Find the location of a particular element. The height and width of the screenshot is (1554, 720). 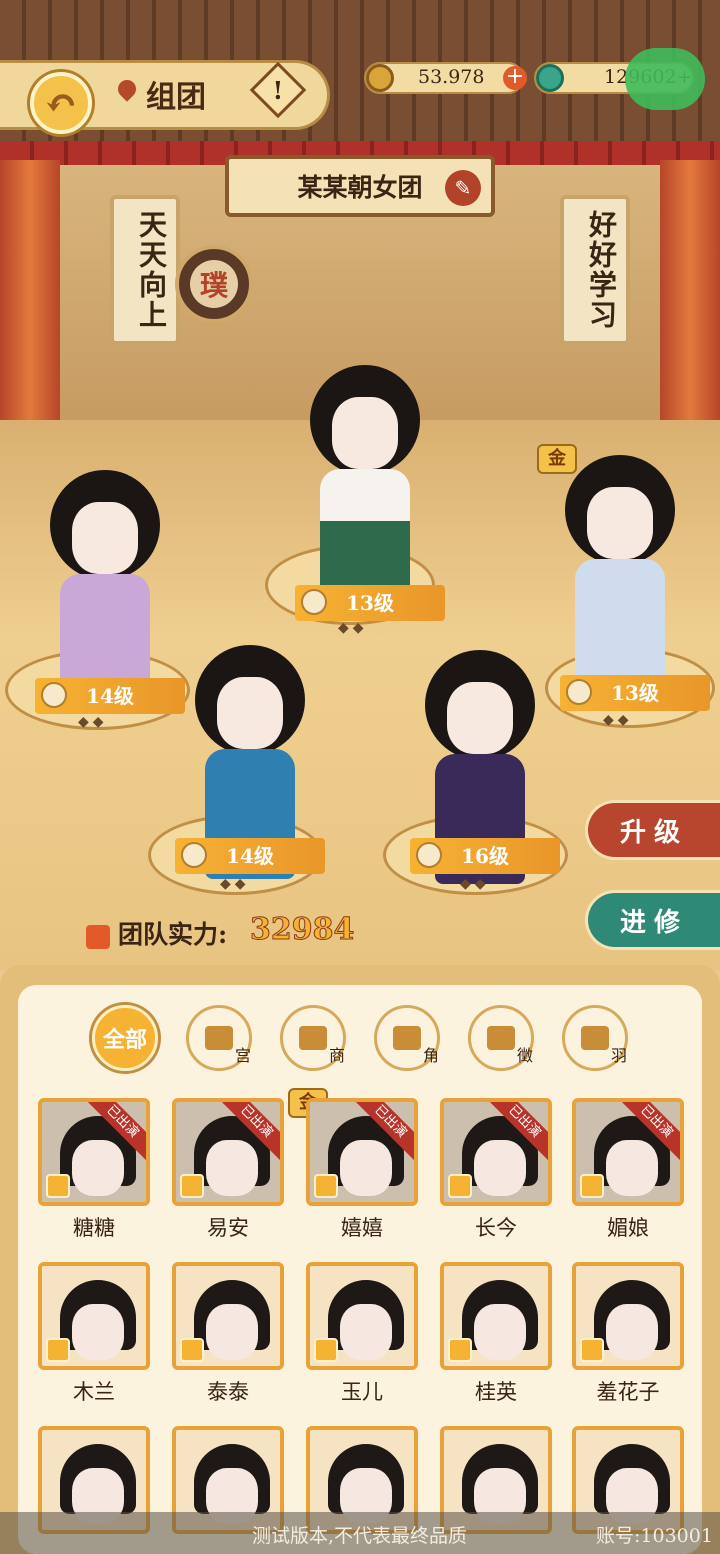

watermark-notice: 测试版本,不代表最终品质 is located at coordinates (360, 1536).